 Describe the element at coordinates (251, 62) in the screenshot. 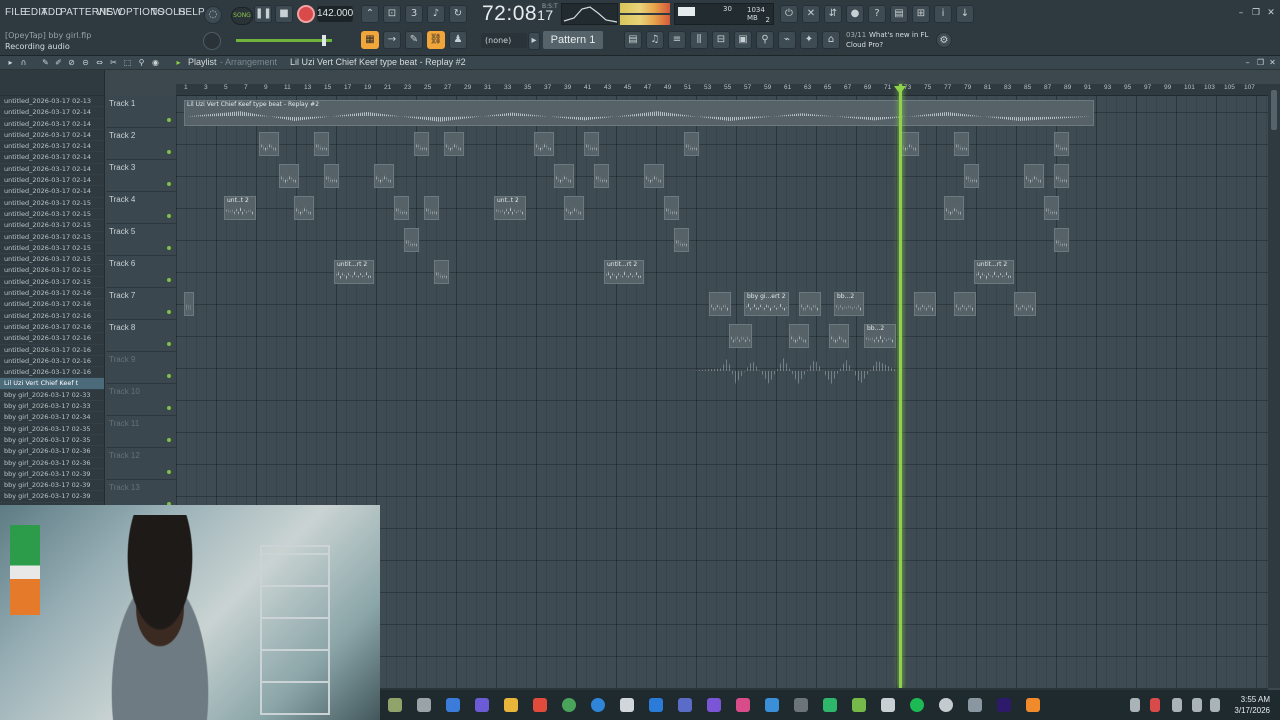

I see `playlist-arrangement: Arrangement` at that location.